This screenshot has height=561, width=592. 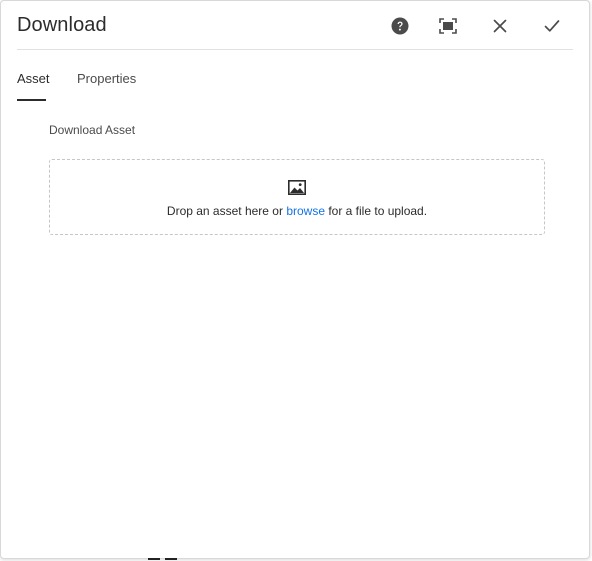 What do you see at coordinates (106, 86) in the screenshot?
I see `tab-properties: Properties` at bounding box center [106, 86].